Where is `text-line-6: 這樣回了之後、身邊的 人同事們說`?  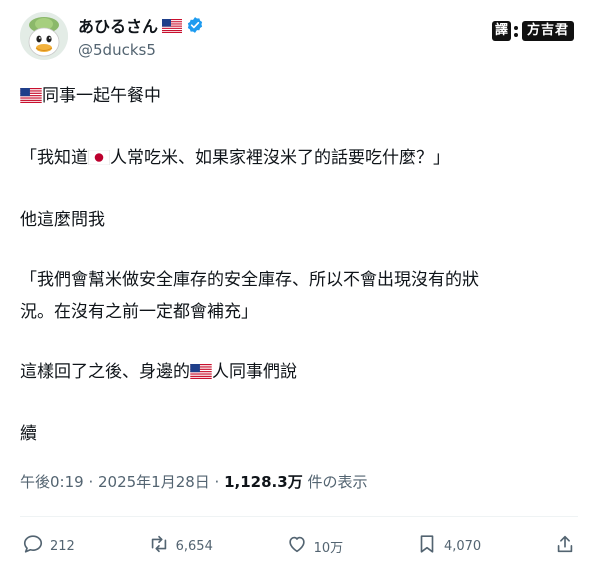 text-line-6: 這樣回了之後、身邊的 人同事們說 is located at coordinates (299, 373).